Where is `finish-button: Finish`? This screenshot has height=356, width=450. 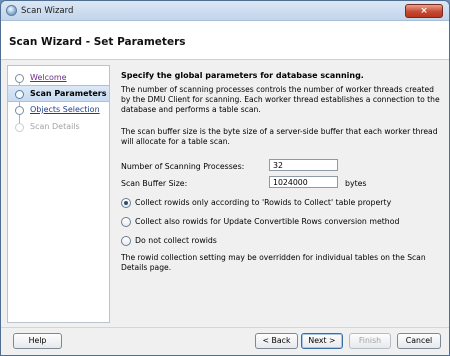
finish-button: Finish is located at coordinates (370, 341).